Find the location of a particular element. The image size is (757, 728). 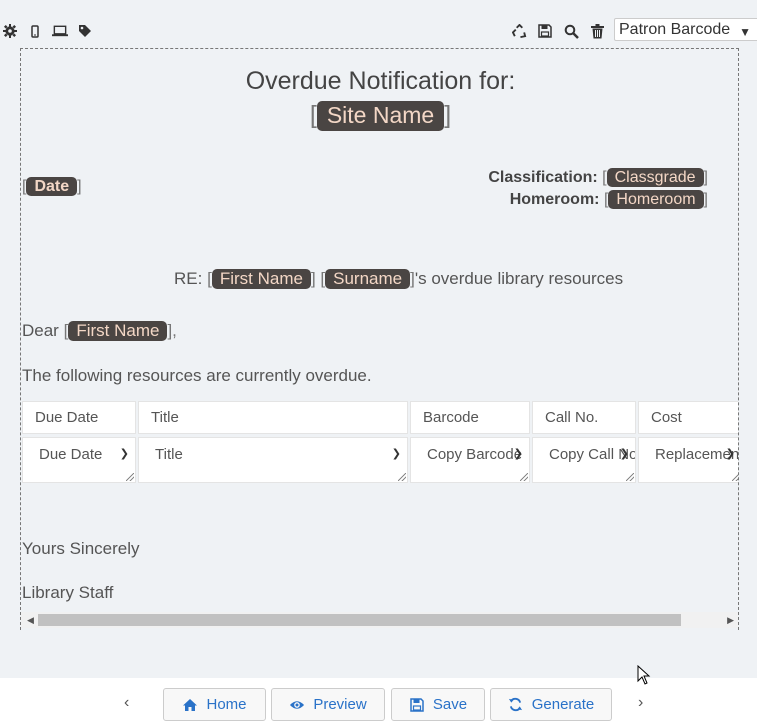

column-field-select: Copy Call No. ❯ is located at coordinates (584, 460).